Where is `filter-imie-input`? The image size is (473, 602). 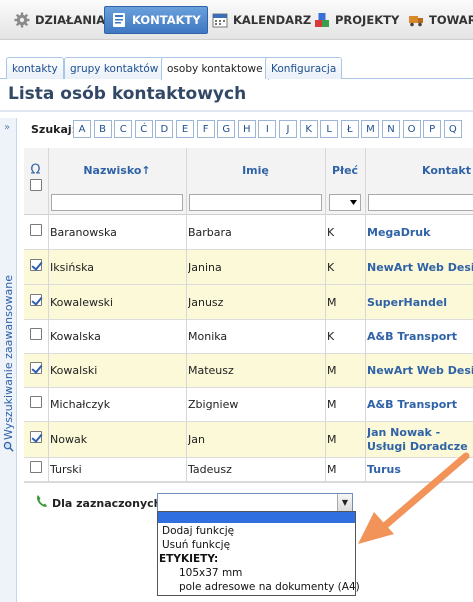
filter-imie-input is located at coordinates (255, 202).